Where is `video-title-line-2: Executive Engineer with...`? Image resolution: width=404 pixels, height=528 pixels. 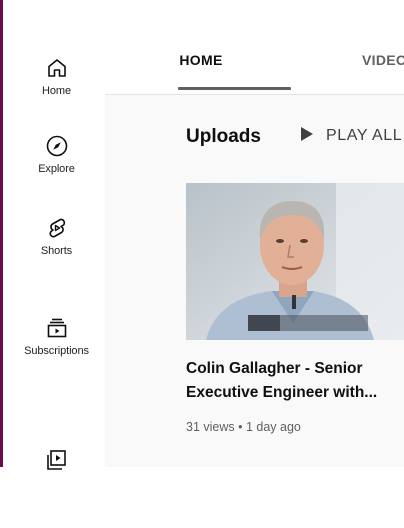 video-title-line-2: Executive Engineer with... is located at coordinates (282, 392).